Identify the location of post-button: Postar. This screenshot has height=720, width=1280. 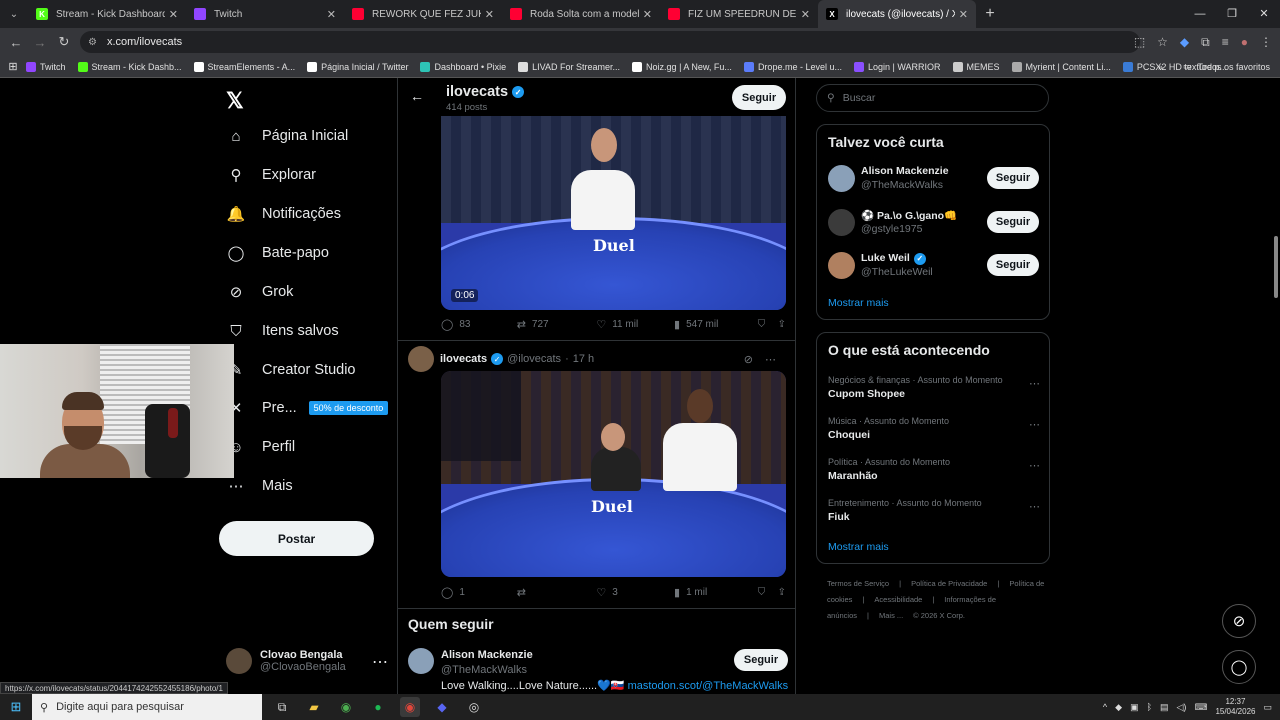
(296, 538).